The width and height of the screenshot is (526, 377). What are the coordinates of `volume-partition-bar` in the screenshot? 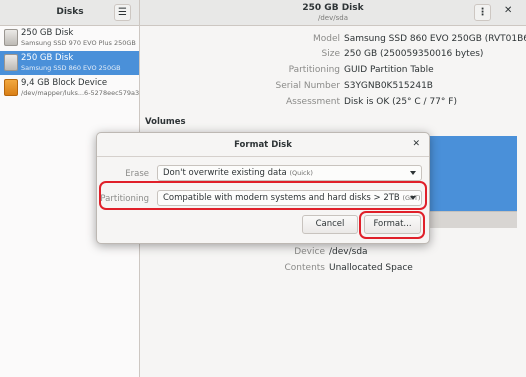 It's located at (469, 173).